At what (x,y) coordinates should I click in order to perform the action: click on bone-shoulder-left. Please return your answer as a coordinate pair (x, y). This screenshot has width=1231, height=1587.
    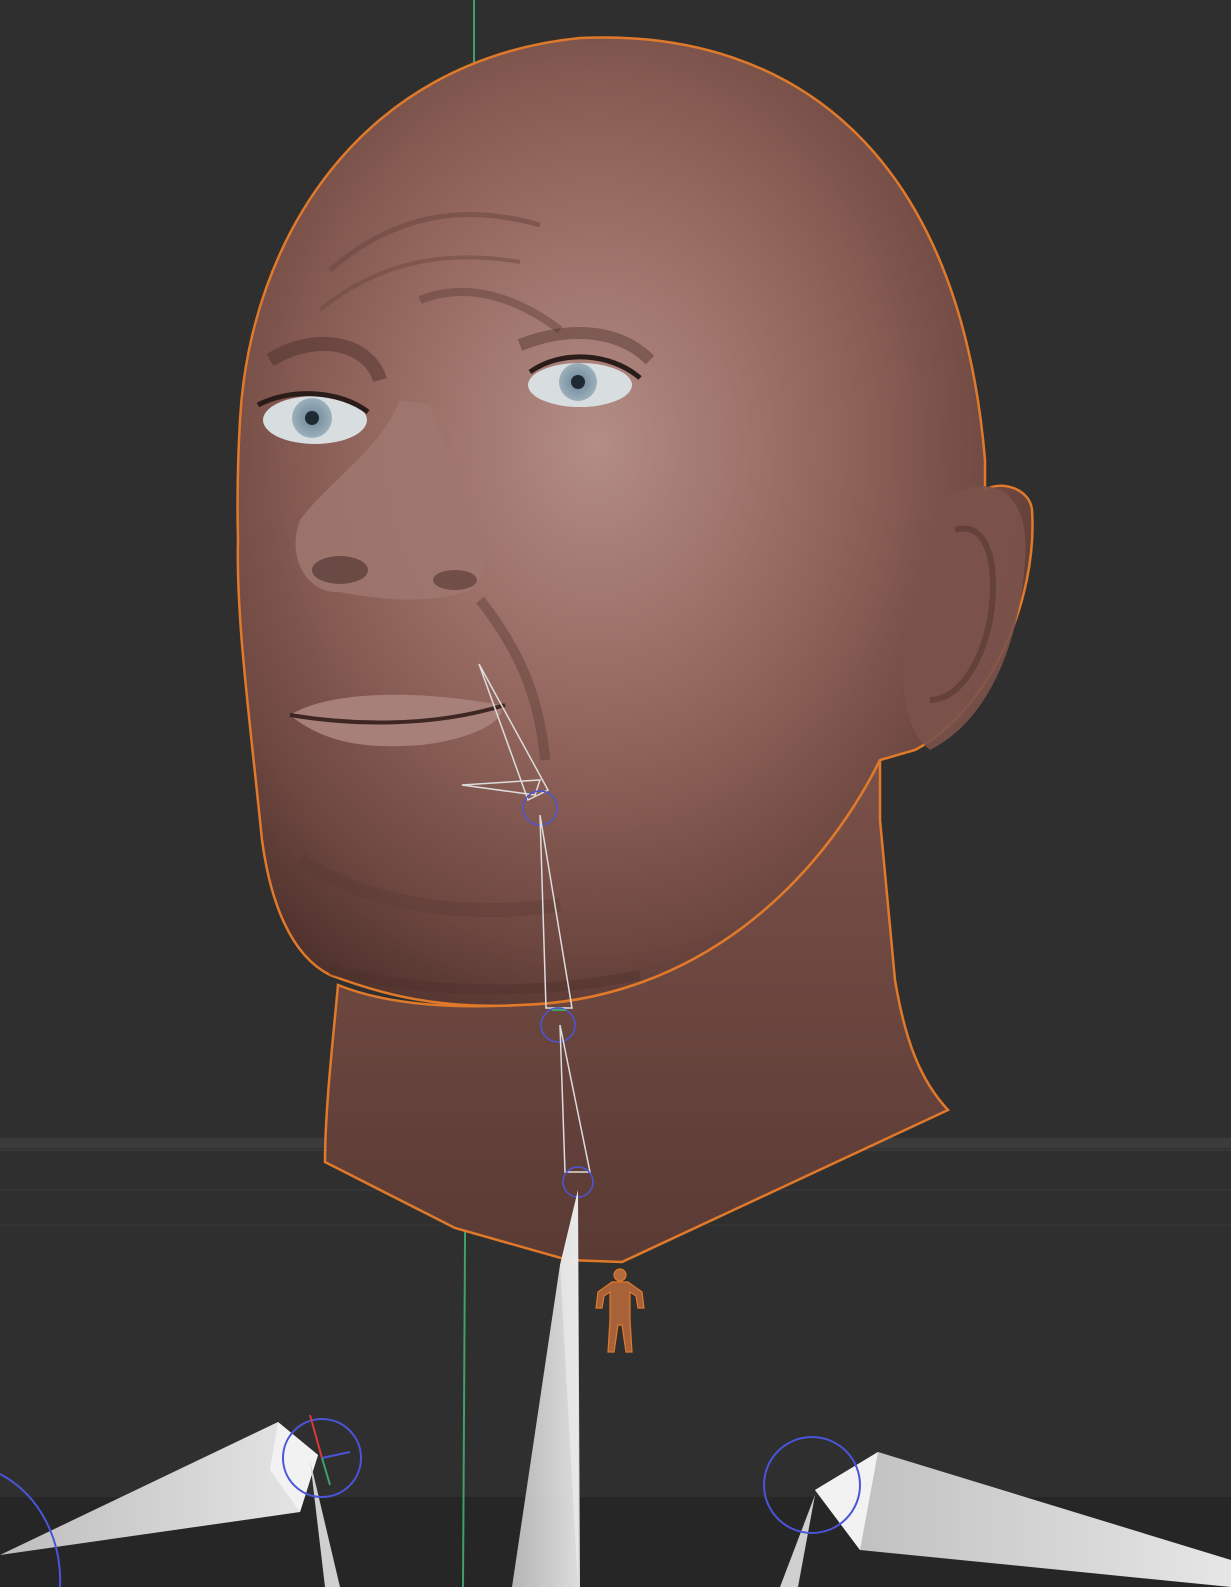
    Looking at the image, I should click on (181, 1500).